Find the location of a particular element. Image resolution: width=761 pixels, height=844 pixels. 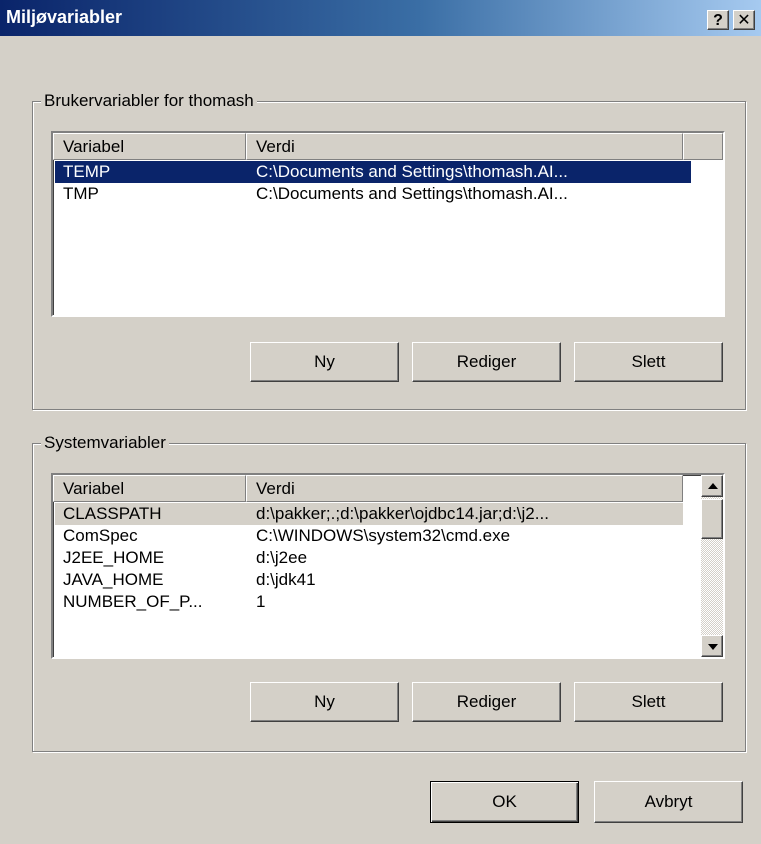

variable-value: d:\j2ee is located at coordinates (282, 557).